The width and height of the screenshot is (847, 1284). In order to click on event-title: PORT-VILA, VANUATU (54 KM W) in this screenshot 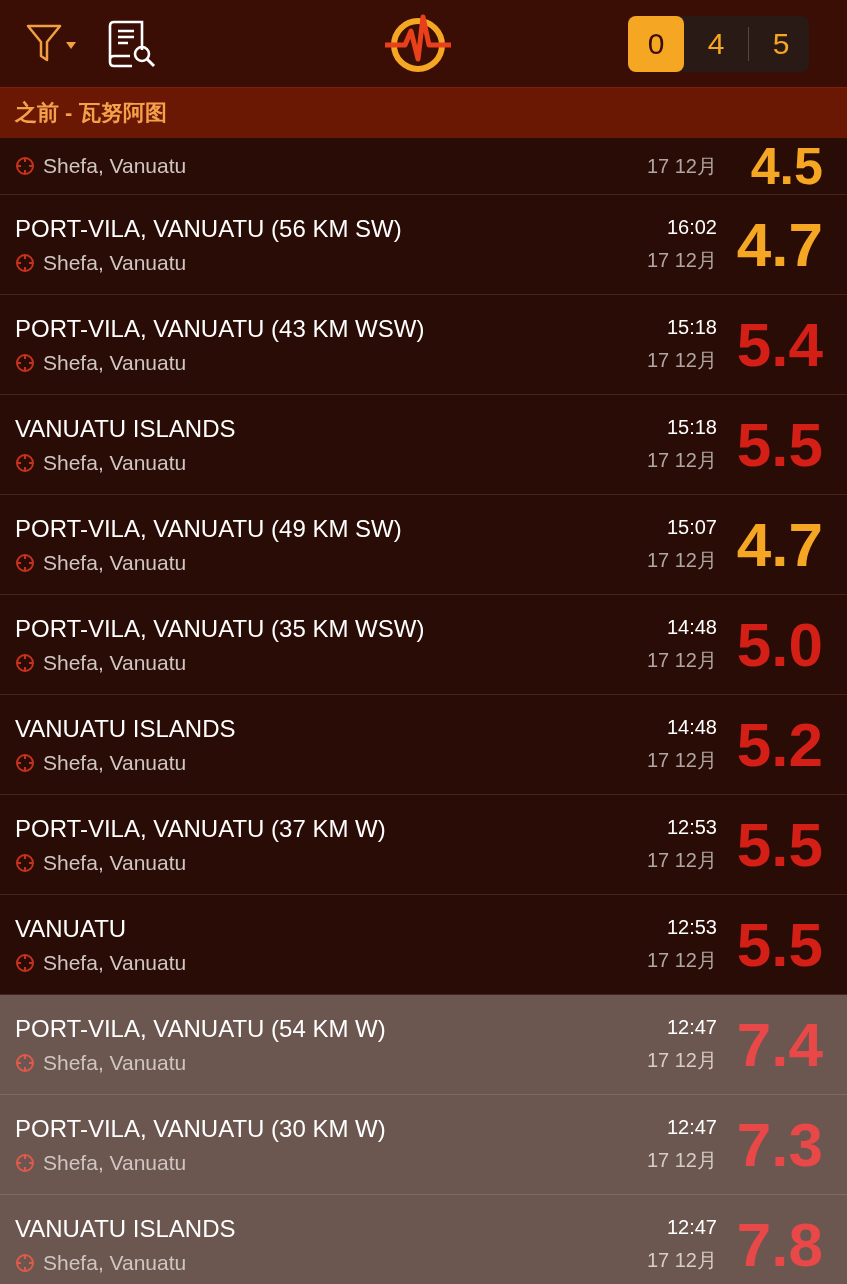, I will do `click(201, 1028)`.